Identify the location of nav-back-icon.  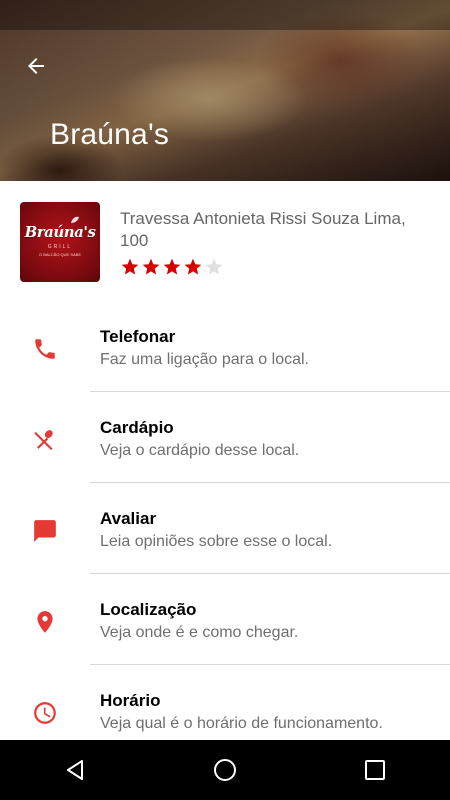
(75, 770).